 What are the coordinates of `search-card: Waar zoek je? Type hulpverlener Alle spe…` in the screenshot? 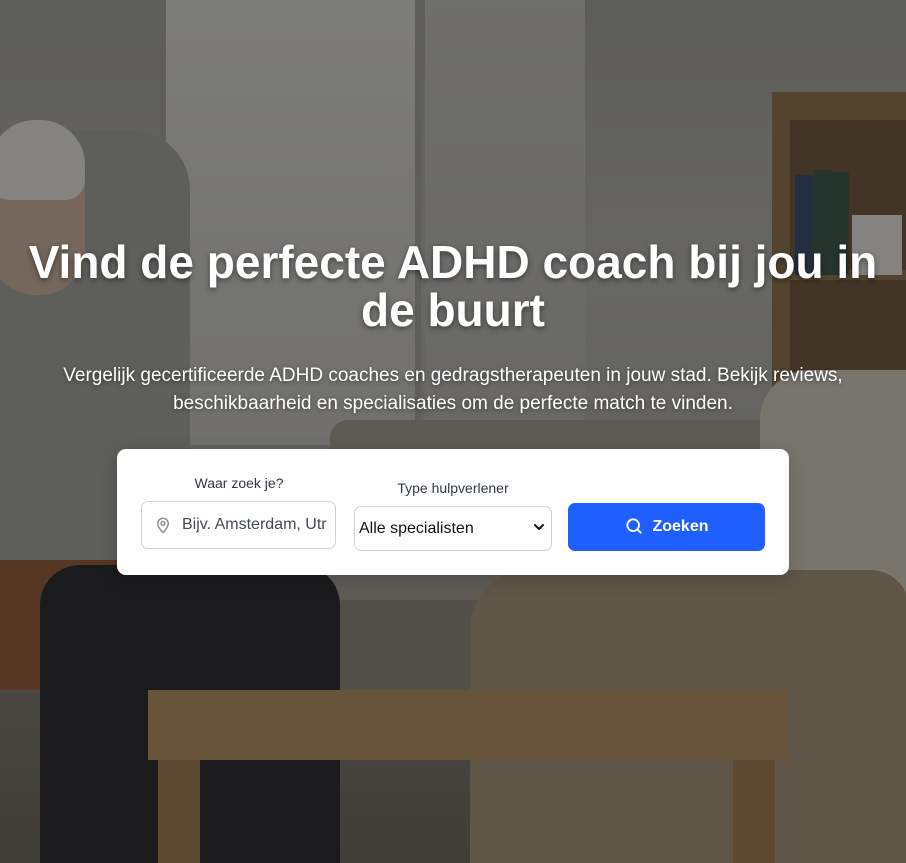 It's located at (453, 512).